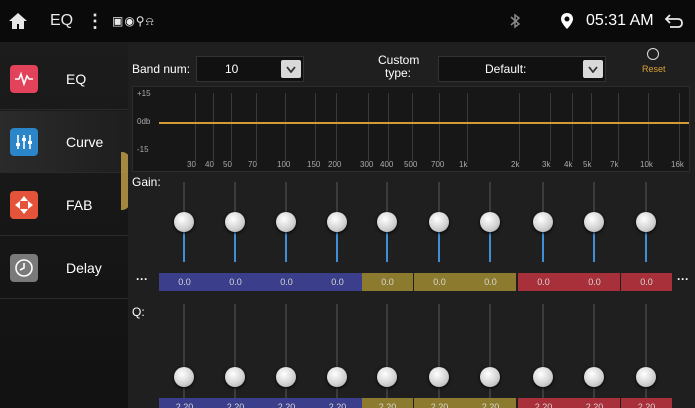  Describe the element at coordinates (546, 164) in the screenshot. I see `freq-tick-label: 3k` at that location.